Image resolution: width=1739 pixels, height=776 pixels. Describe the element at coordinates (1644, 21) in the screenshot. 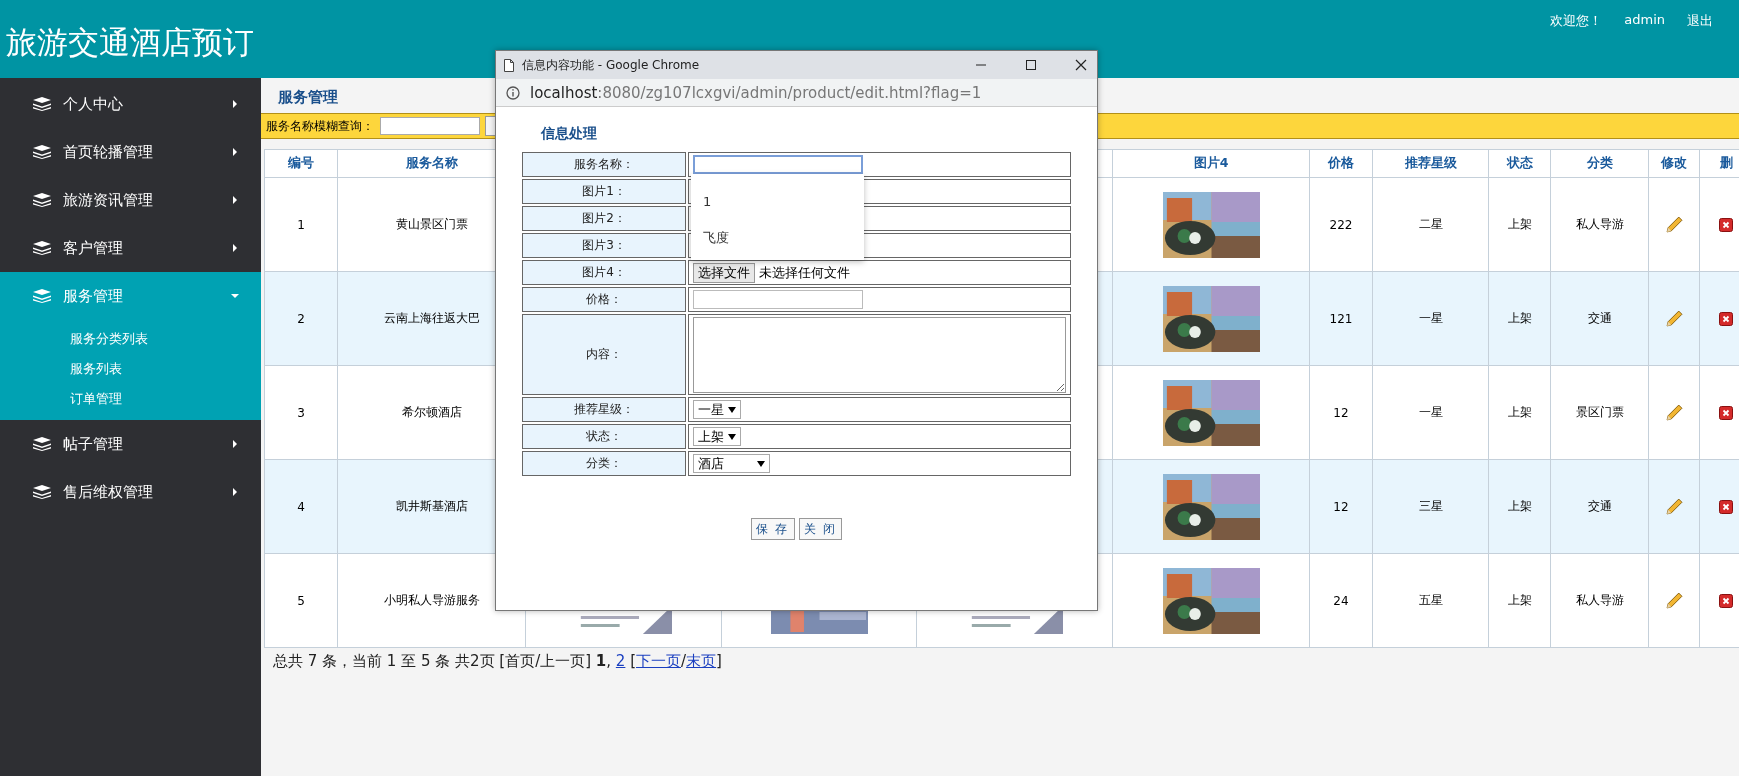

I see `user-link: admin` at that location.